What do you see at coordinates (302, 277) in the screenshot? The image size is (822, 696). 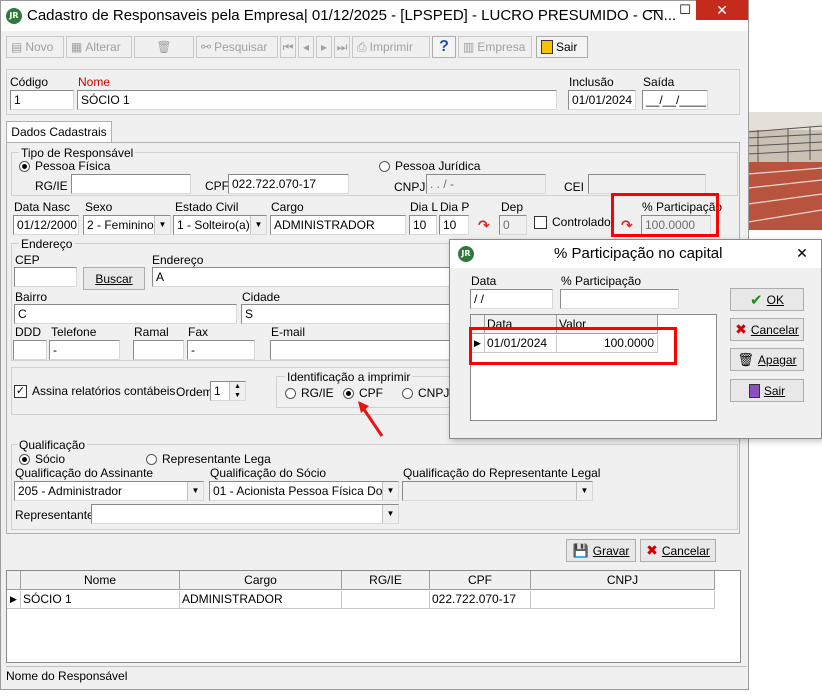 I see `endereco-input: A` at bounding box center [302, 277].